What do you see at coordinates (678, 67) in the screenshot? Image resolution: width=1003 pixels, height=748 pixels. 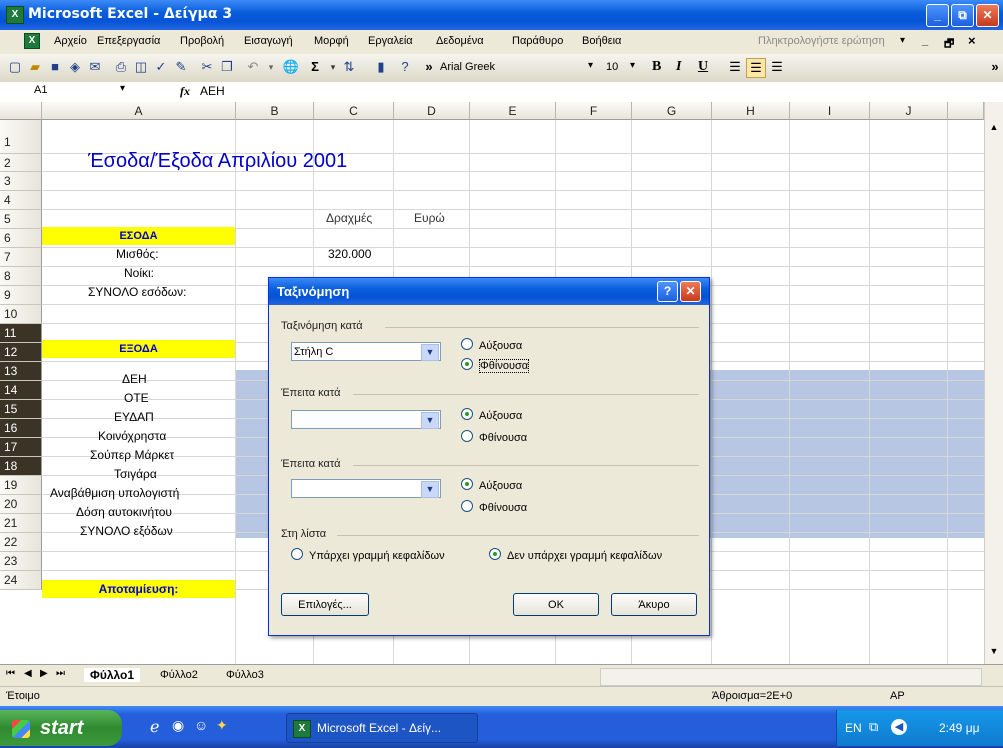 I see `italic-button: I` at bounding box center [678, 67].